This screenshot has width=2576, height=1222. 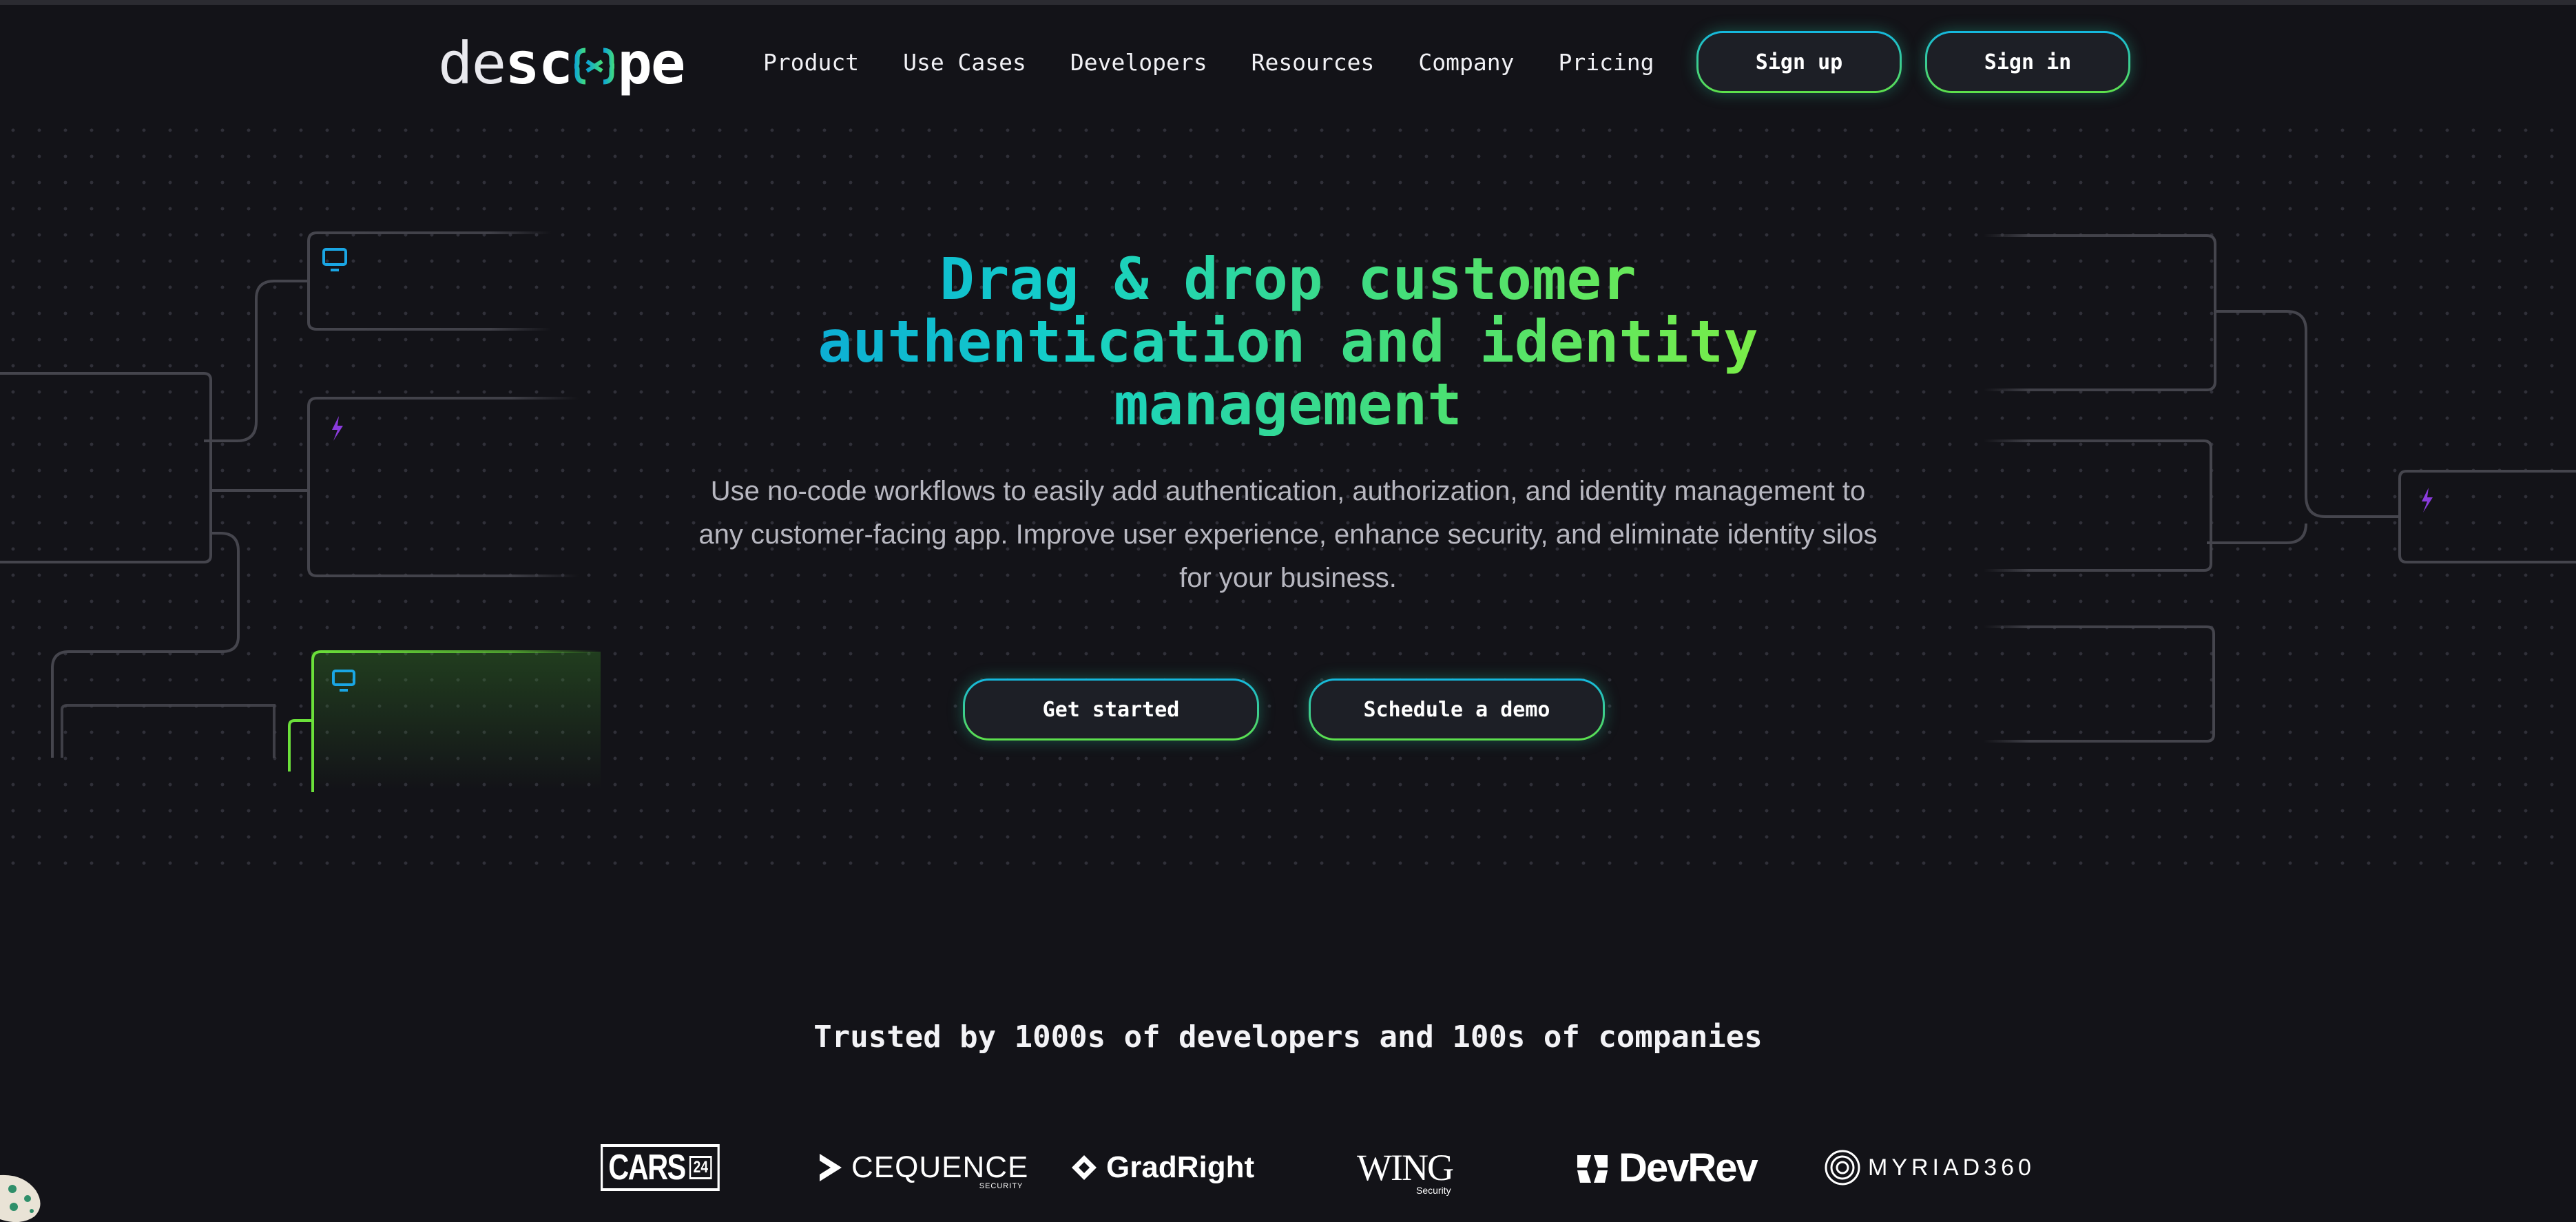 What do you see at coordinates (1313, 63) in the screenshot?
I see `nav-item-resources: Resources` at bounding box center [1313, 63].